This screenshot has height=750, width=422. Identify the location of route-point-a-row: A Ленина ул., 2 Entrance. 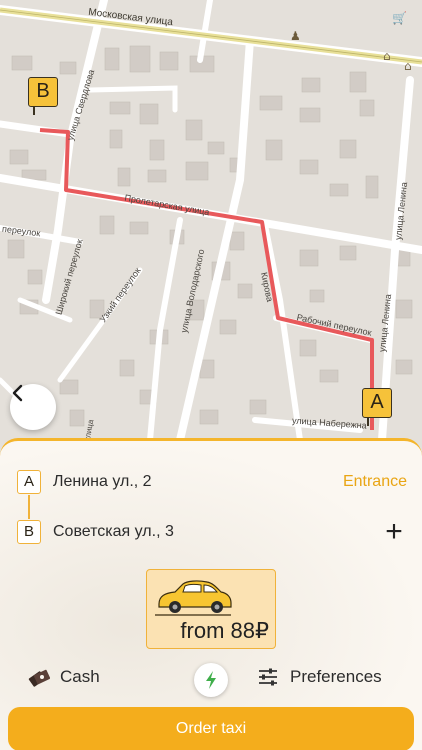
(212, 482).